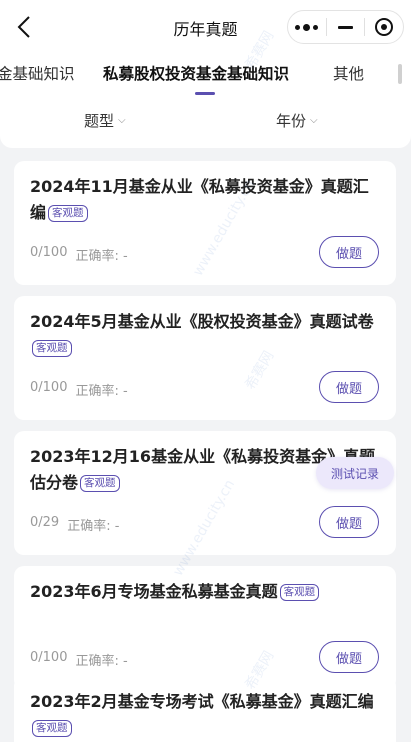  I want to click on tab-fund-basics: 金基础知识, so click(37, 73).